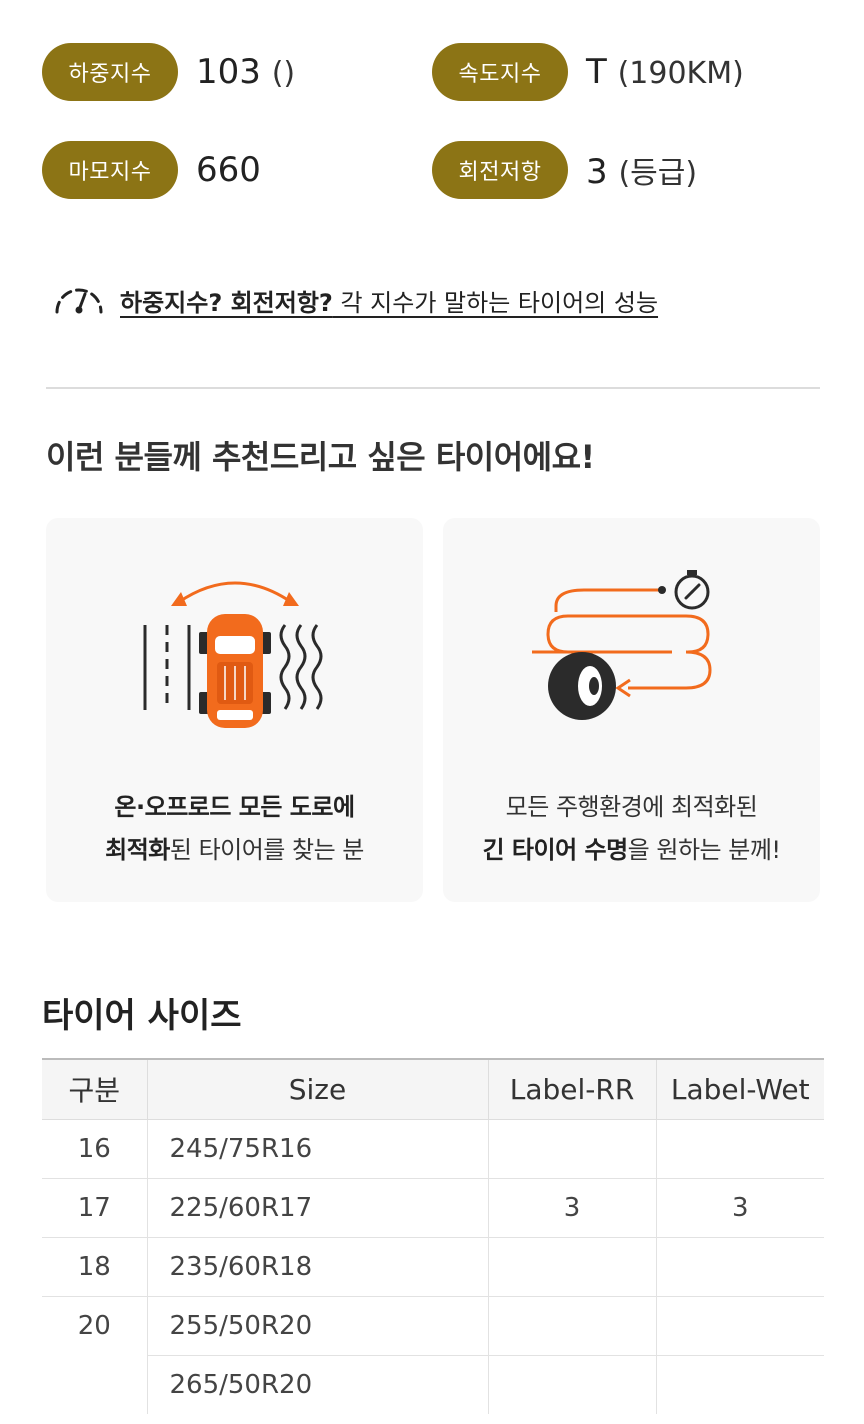 The width and height of the screenshot is (864, 1424). What do you see at coordinates (95, 1149) in the screenshot?
I see `row-group: 16` at bounding box center [95, 1149].